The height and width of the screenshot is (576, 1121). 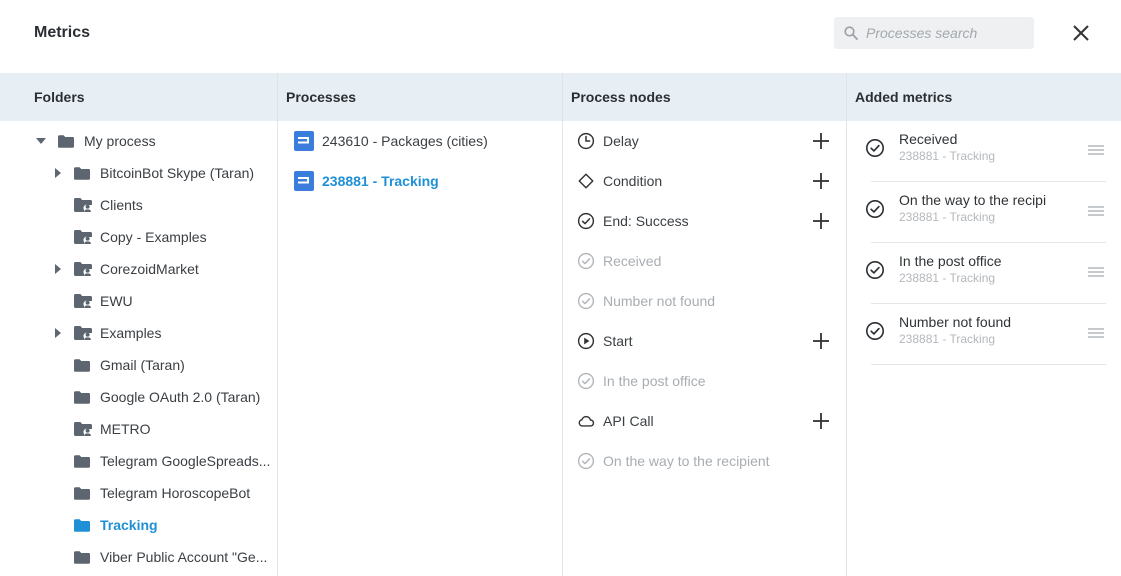 What do you see at coordinates (1081, 33) in the screenshot?
I see `close-icon` at bounding box center [1081, 33].